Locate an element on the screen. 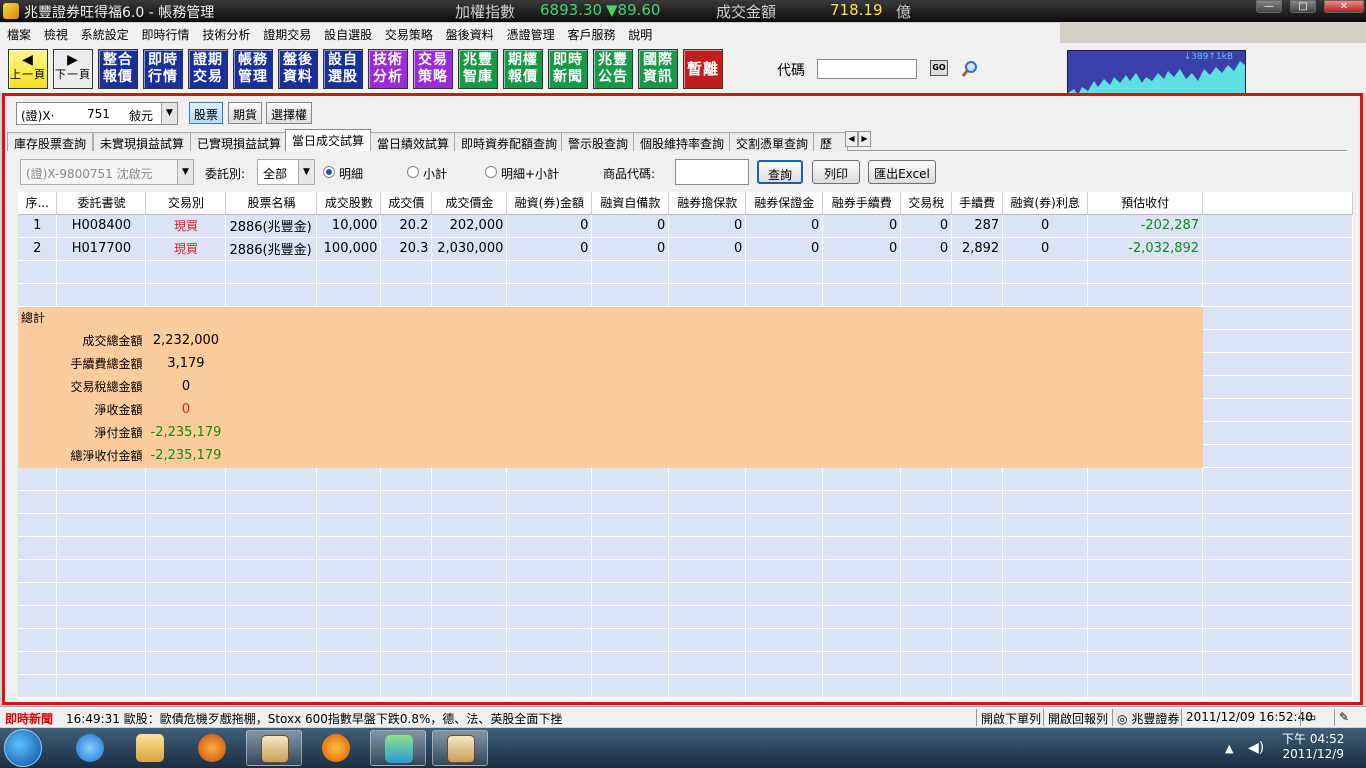  empty-cell is located at coordinates (630, 617).